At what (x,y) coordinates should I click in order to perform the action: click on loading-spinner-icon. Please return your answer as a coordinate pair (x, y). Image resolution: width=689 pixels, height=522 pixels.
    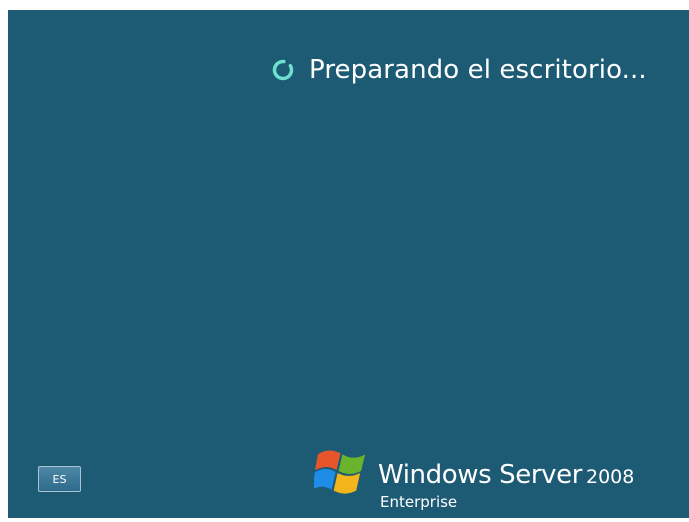
    Looking at the image, I should click on (283, 70).